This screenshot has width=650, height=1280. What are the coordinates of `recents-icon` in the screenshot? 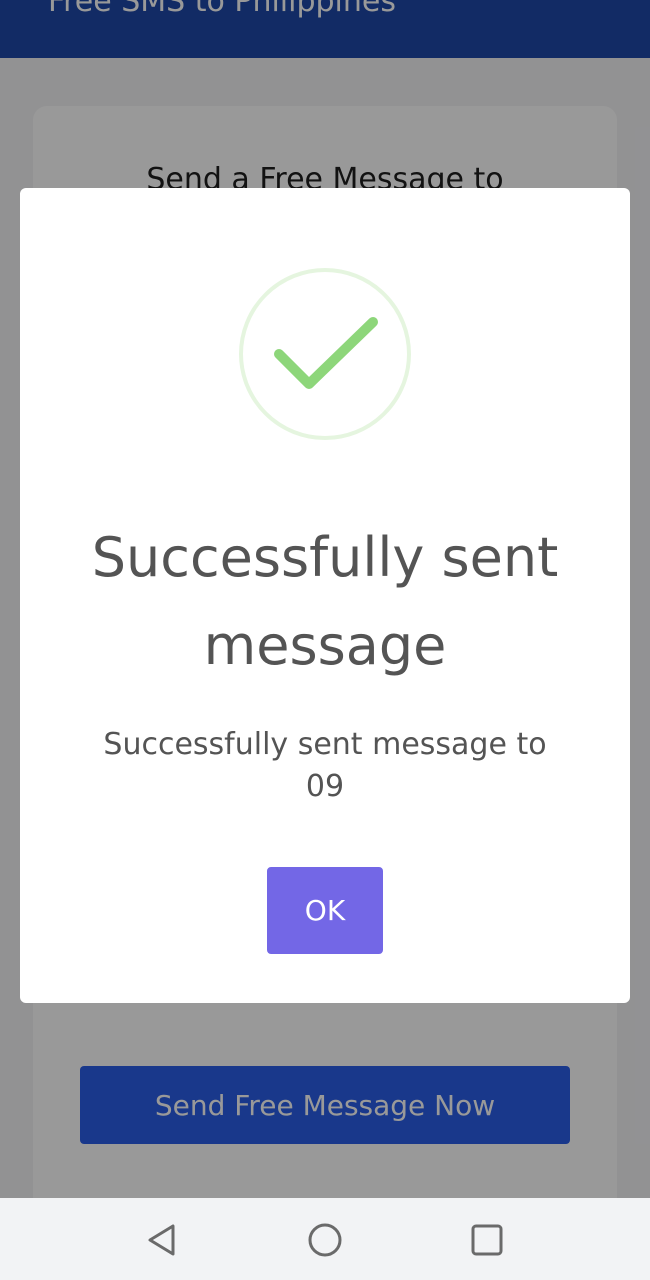 It's located at (487, 1240).